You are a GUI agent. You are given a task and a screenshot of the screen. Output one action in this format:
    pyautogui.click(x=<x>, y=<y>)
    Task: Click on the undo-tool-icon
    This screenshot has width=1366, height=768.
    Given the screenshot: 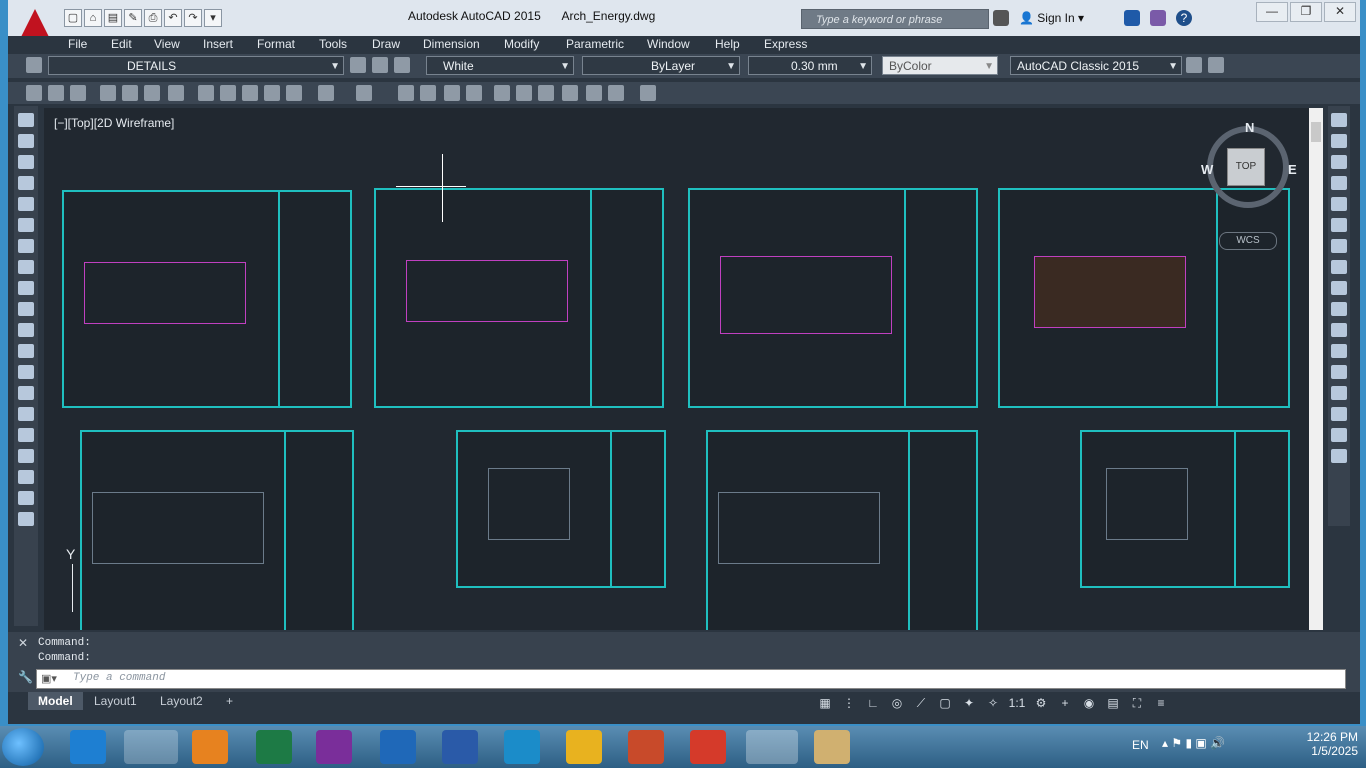 What is the action you would take?
    pyautogui.click(x=326, y=93)
    